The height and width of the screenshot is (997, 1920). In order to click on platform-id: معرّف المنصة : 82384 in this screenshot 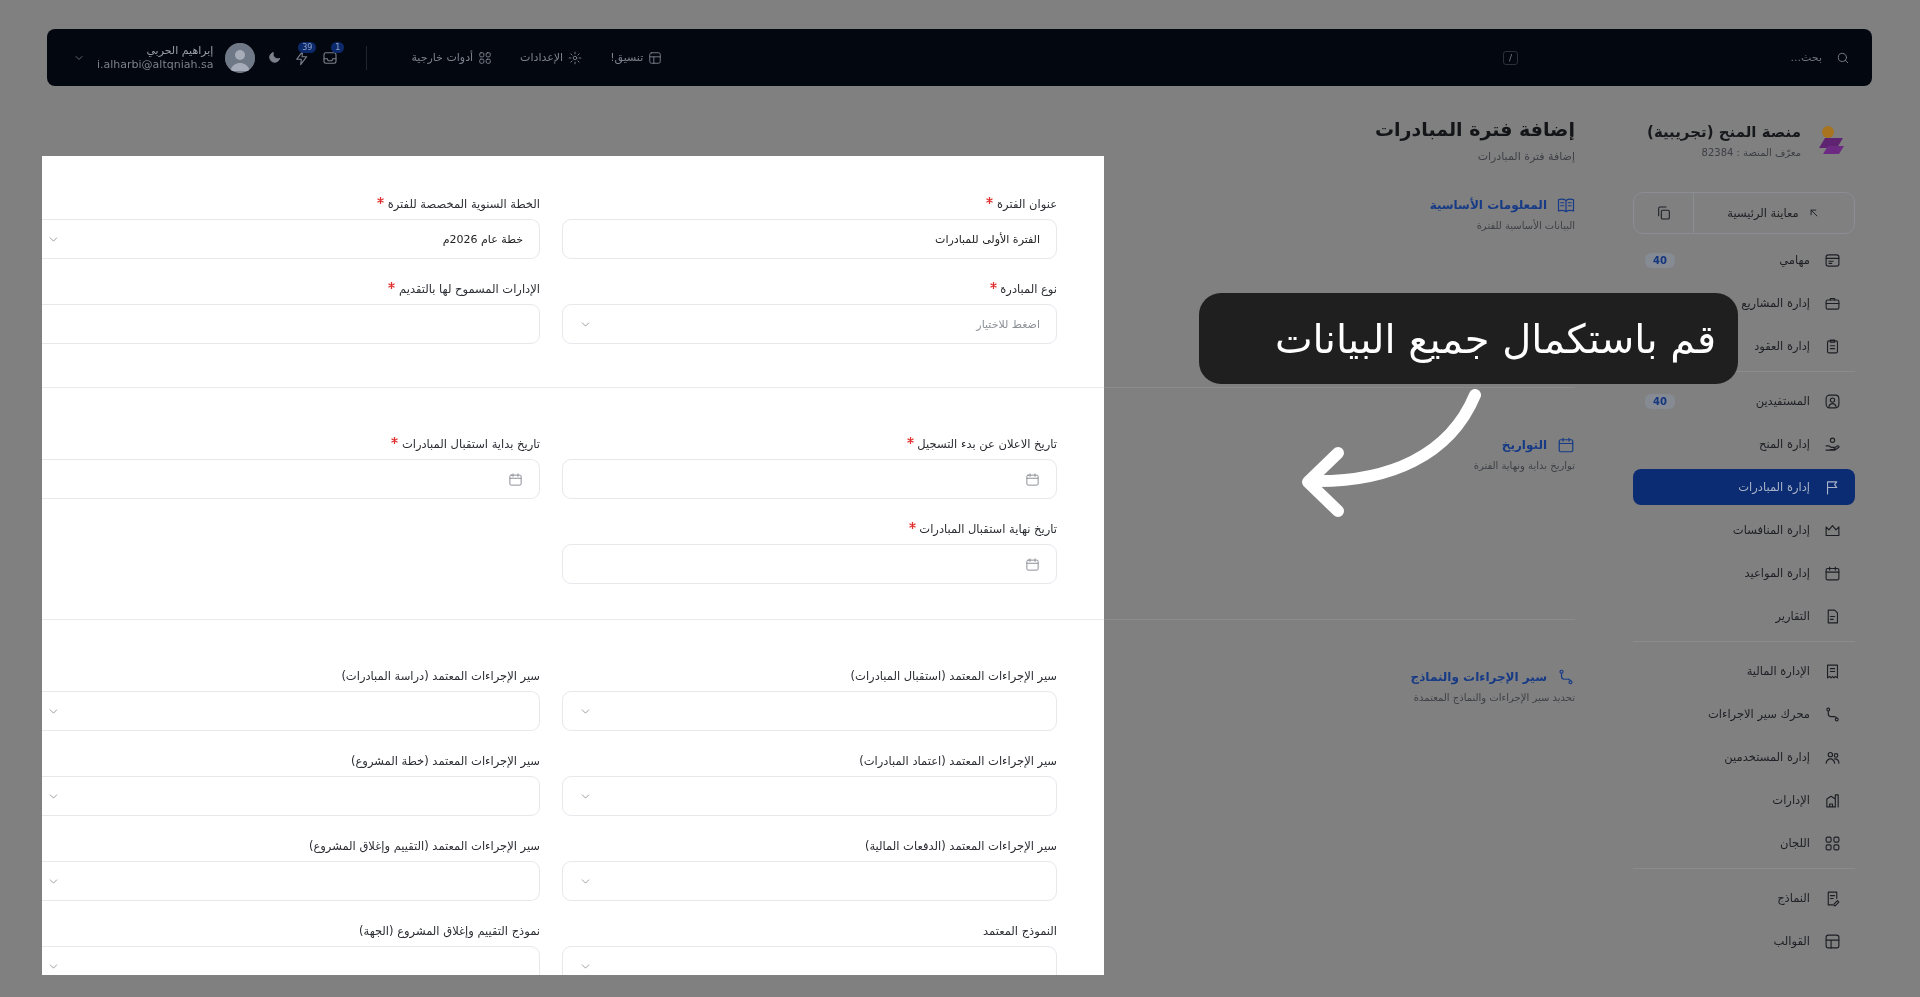, I will do `click(1750, 152)`.